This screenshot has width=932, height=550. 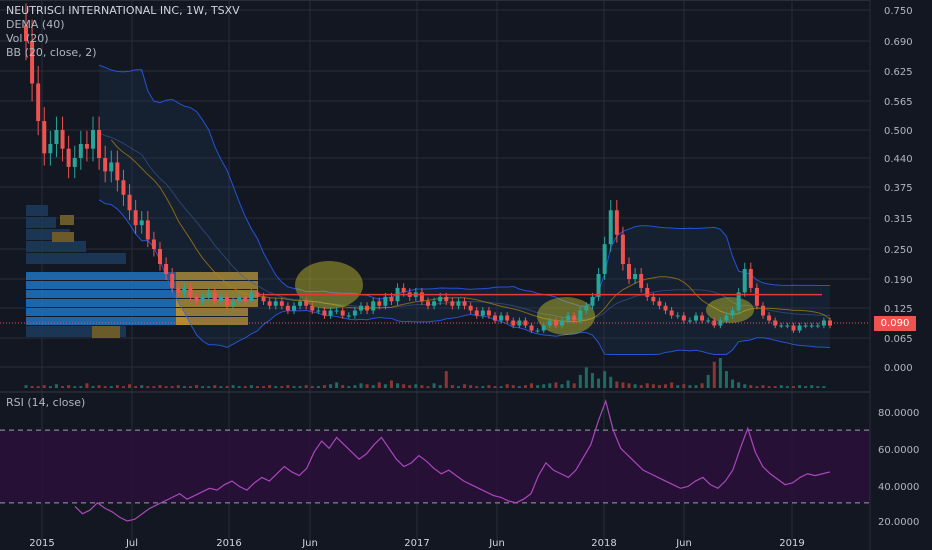 I want to click on price-tick-3: 0.565, so click(x=898, y=102).